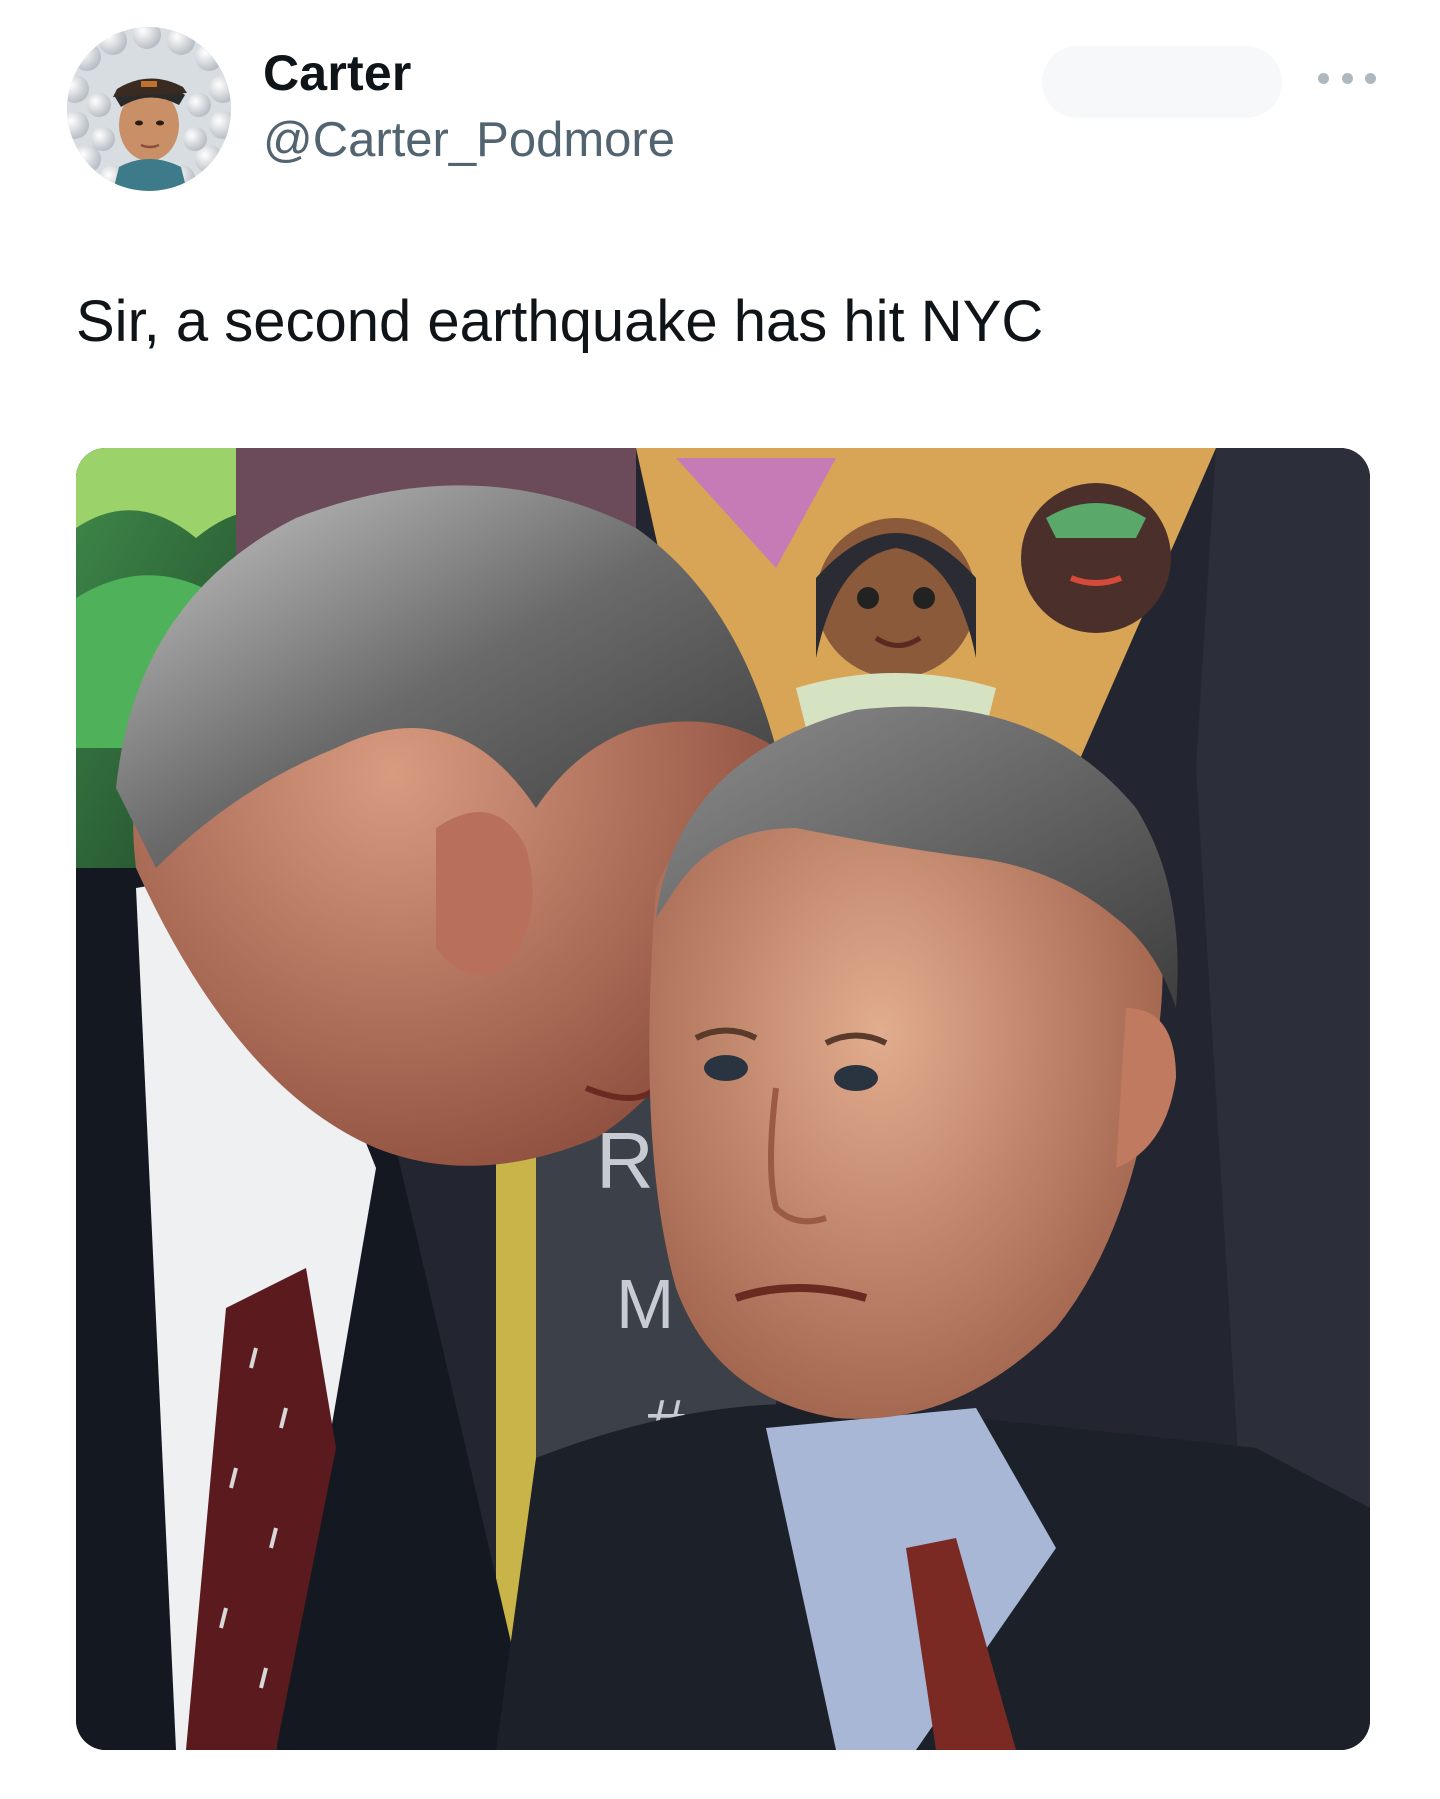 This screenshot has width=1440, height=1799. What do you see at coordinates (1162, 82) in the screenshot?
I see `follow-button` at bounding box center [1162, 82].